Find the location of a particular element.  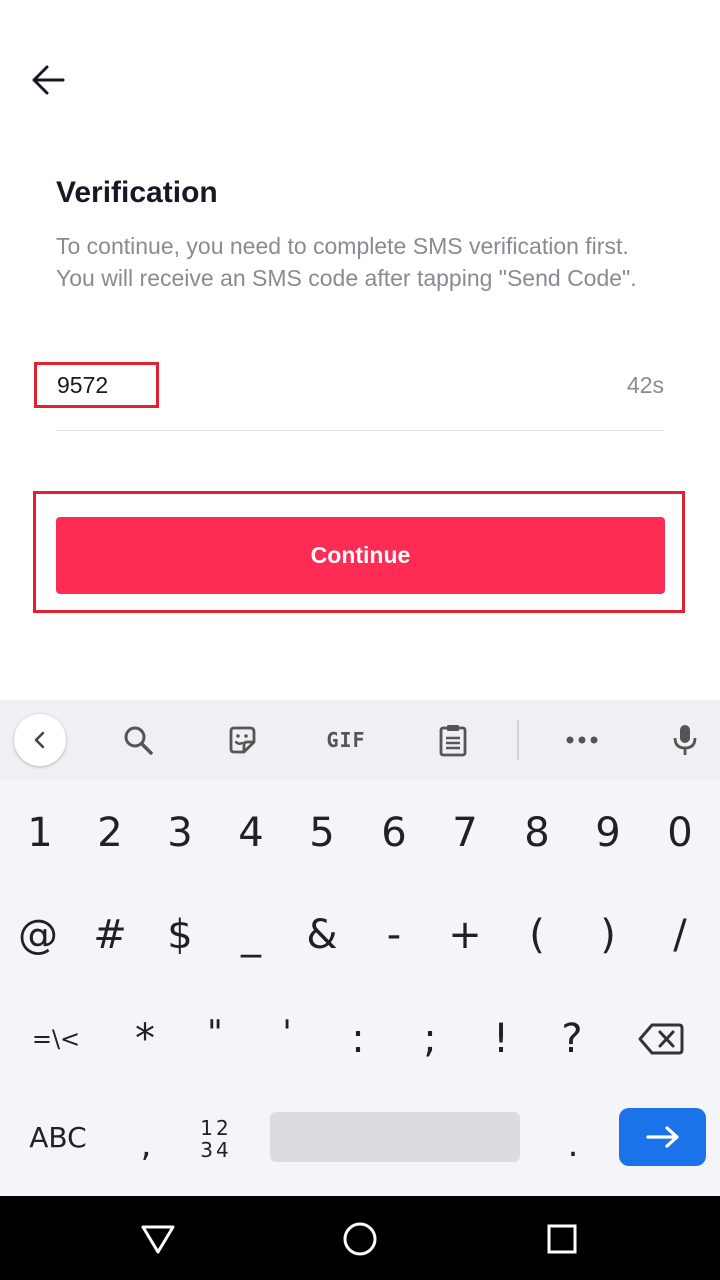

continue-button: Continue is located at coordinates (360, 555).